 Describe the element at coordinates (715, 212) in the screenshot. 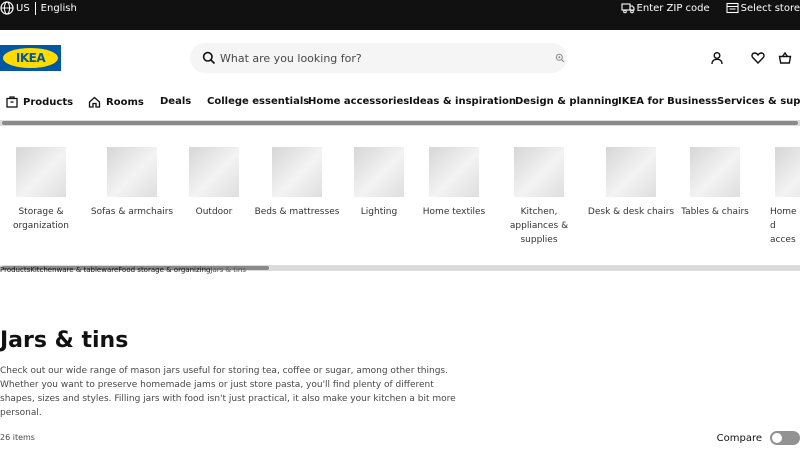

I see `category-label: Tables & chairs` at that location.